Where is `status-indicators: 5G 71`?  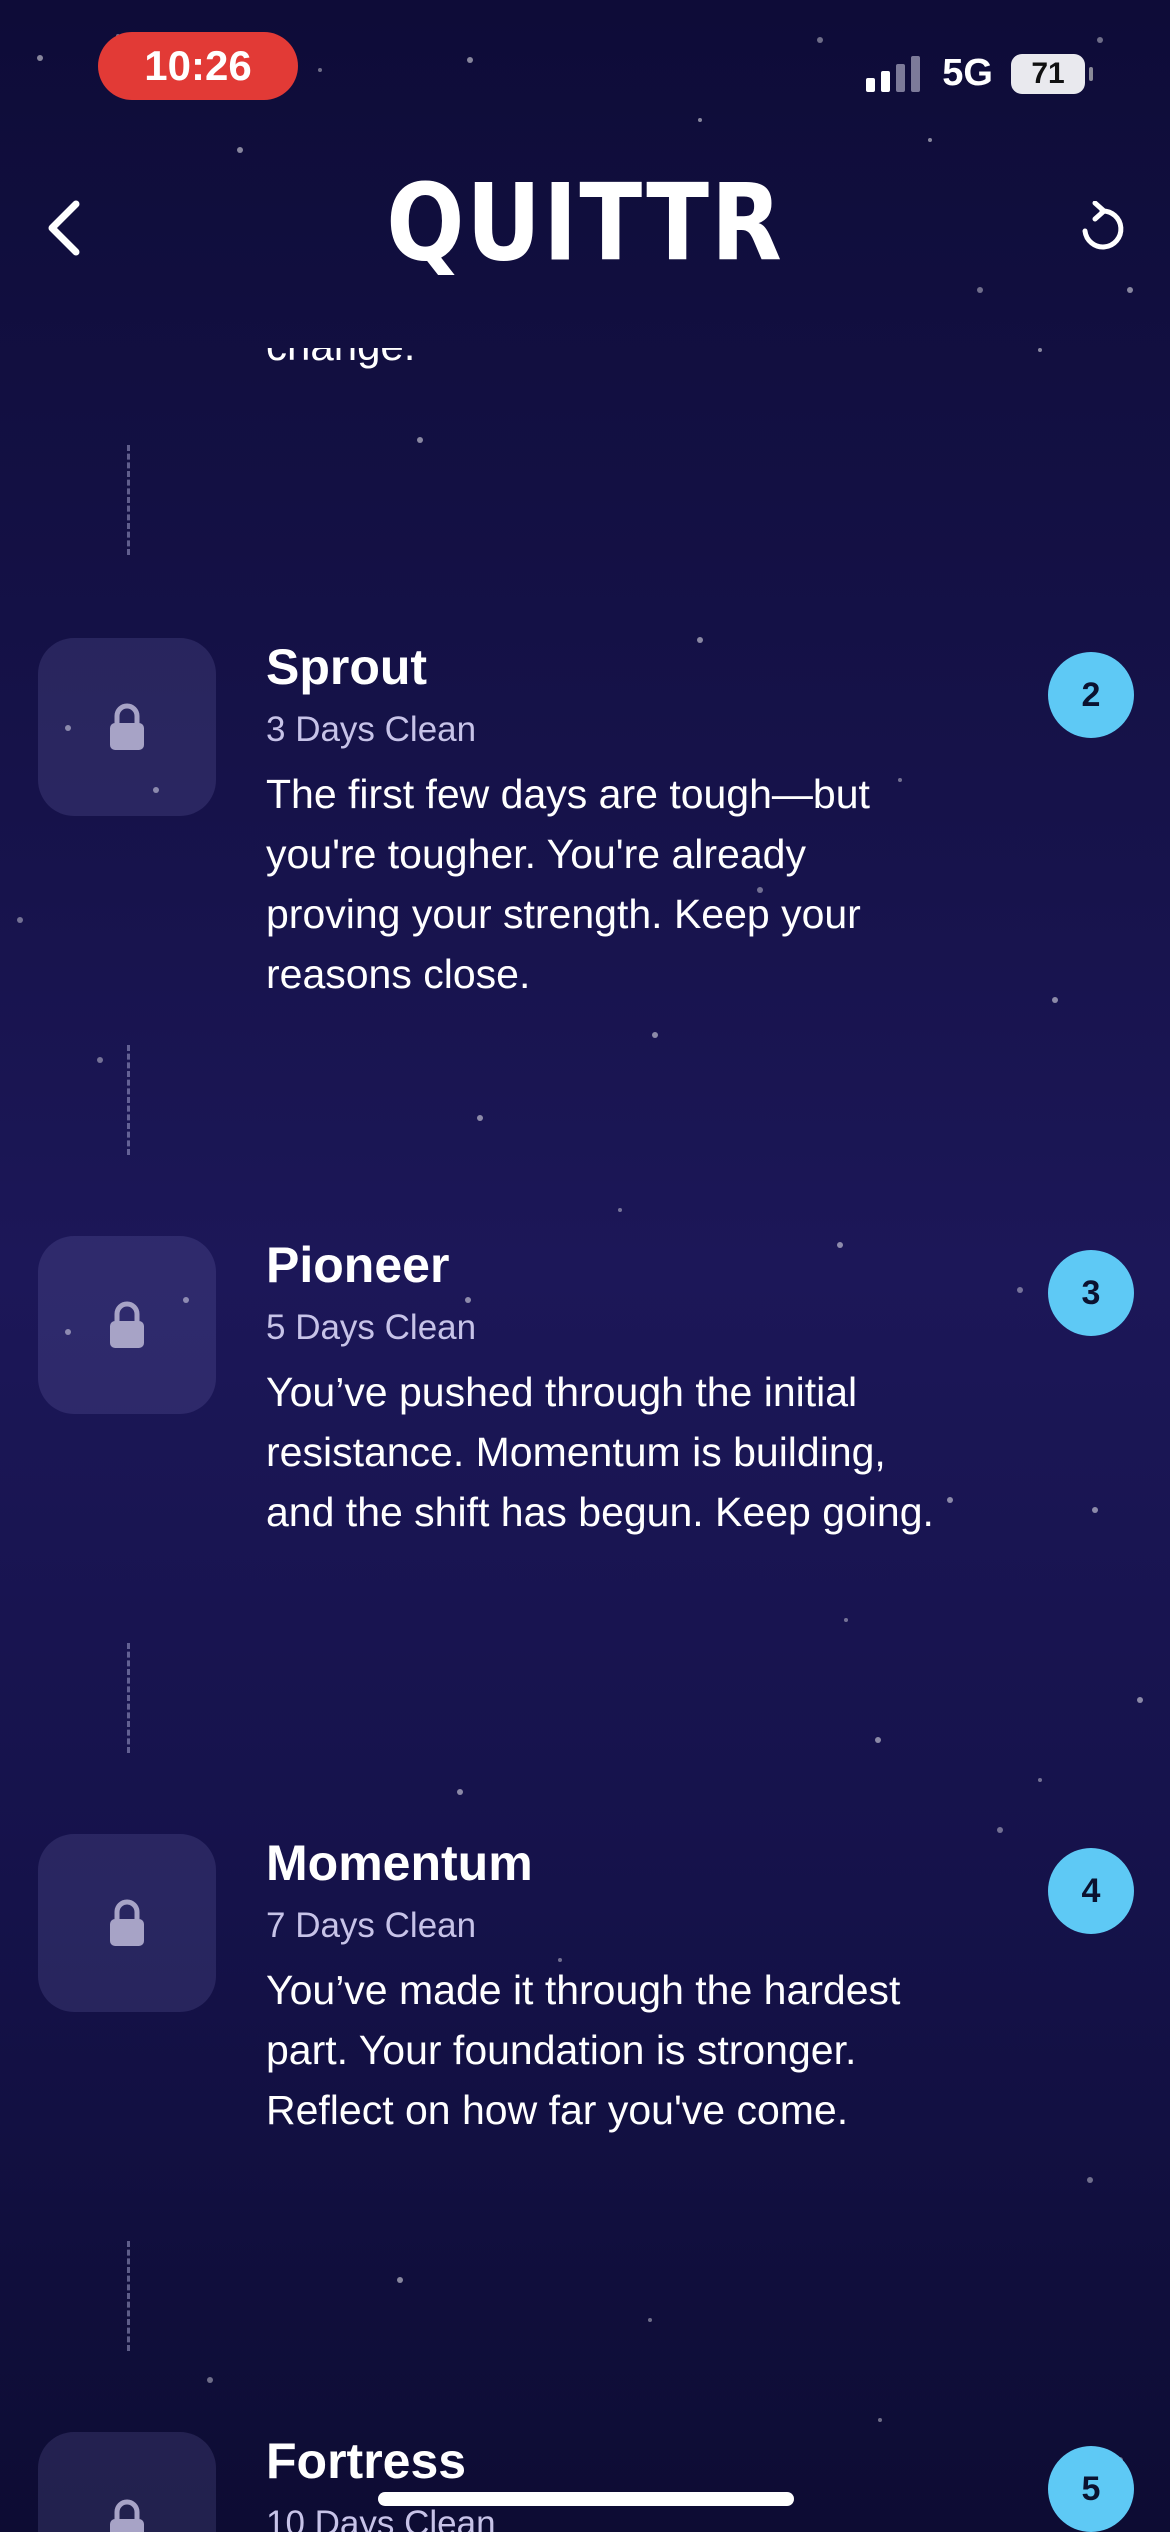
status-indicators: 5G 71 is located at coordinates (978, 73).